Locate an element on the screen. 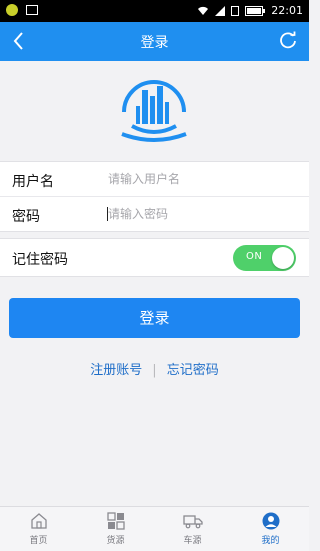 This screenshot has height=551, width=320. tab-bar: 首页 货源 车源 我的 is located at coordinates (154, 528).